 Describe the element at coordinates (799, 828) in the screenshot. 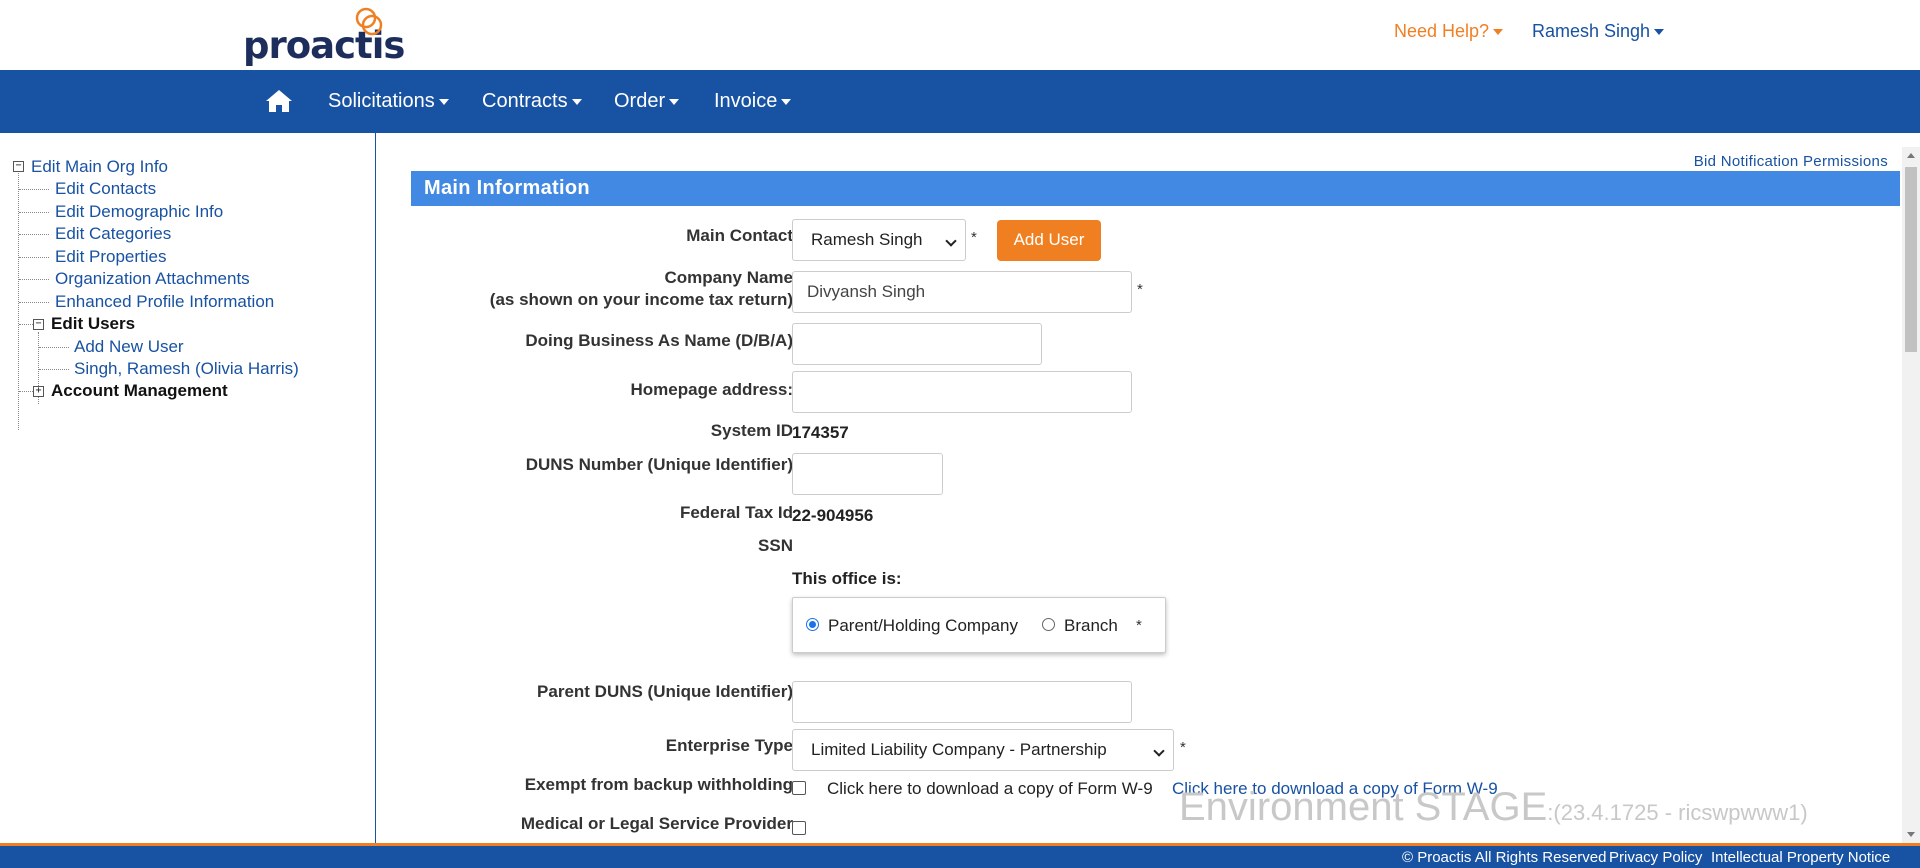

I see `medical-legal-checkbox` at that location.